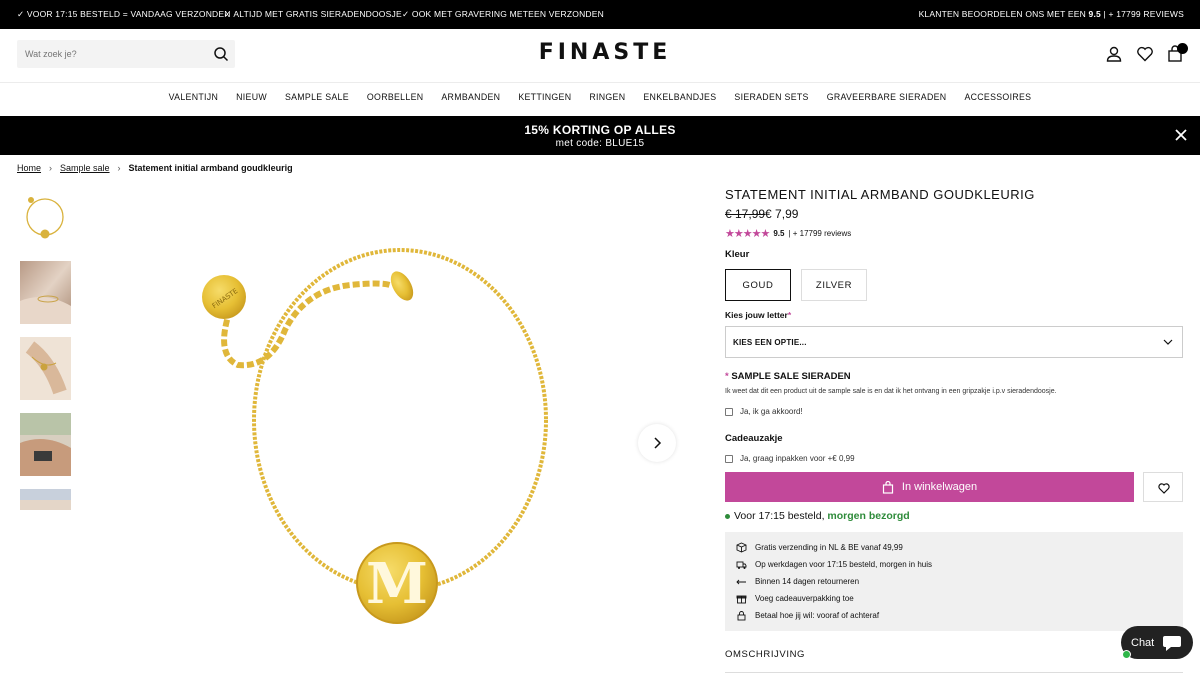 The image size is (1200, 675). I want to click on nav-item-graveerbare-sieraden: GRAVEERBARE SIERADEN, so click(887, 99).